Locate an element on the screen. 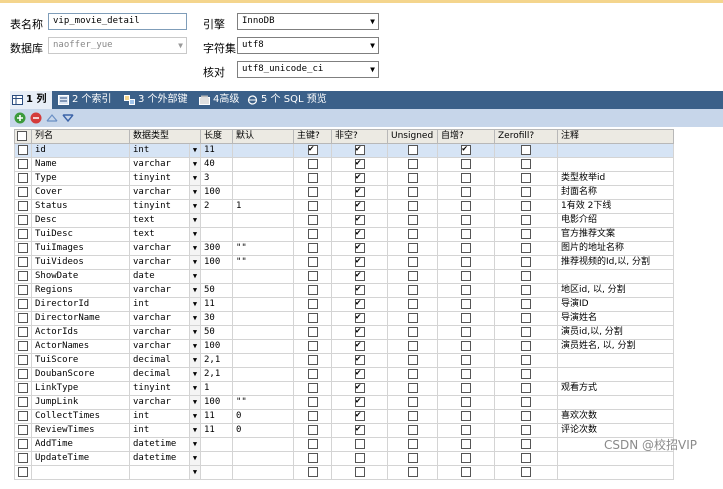 The width and height of the screenshot is (723, 489). data-type-cell: text is located at coordinates (159, 234).